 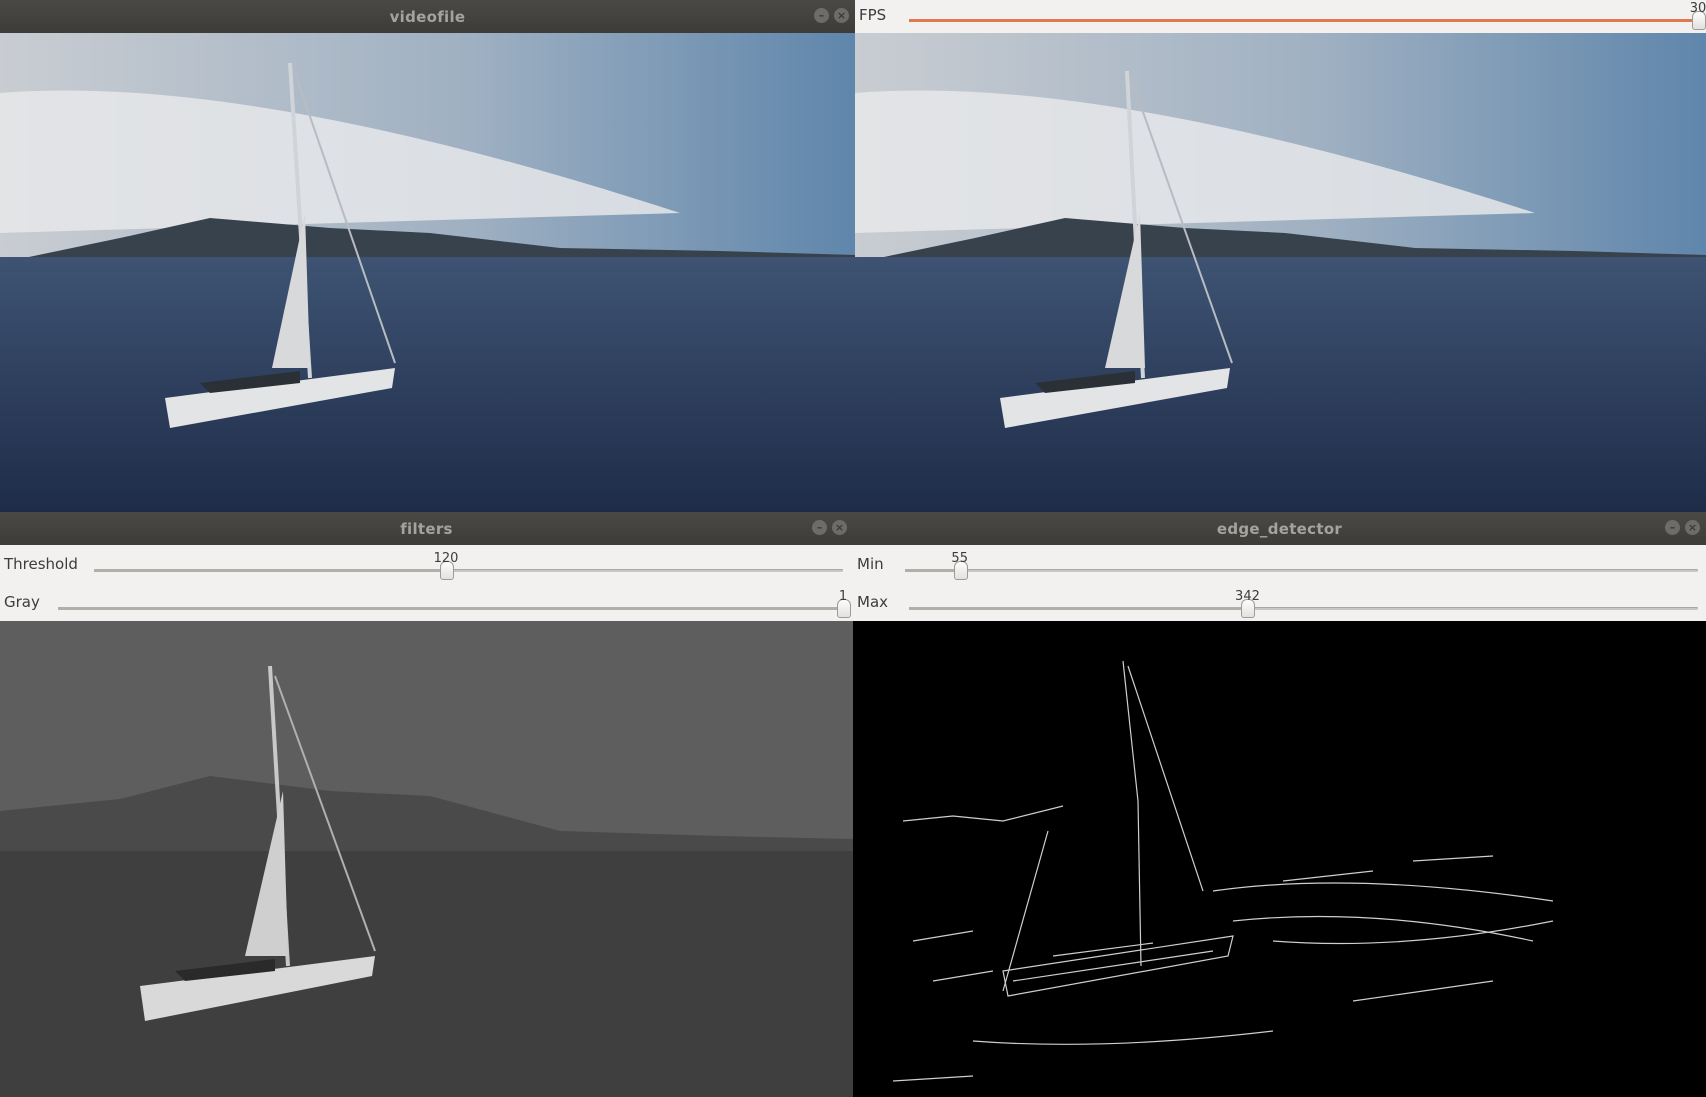 What do you see at coordinates (1307, 15) in the screenshot?
I see `fps-slider: 30` at bounding box center [1307, 15].